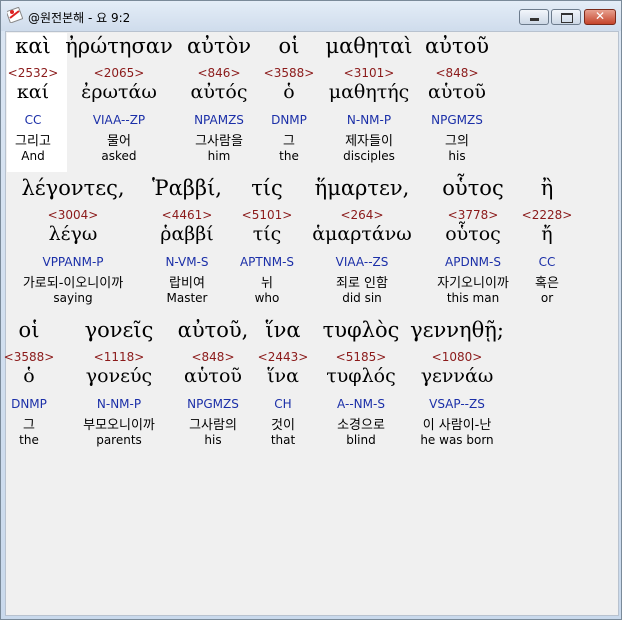 The image size is (622, 620). Describe the element at coordinates (457, 357) in the screenshot. I see `word-strong: <1080>` at that location.